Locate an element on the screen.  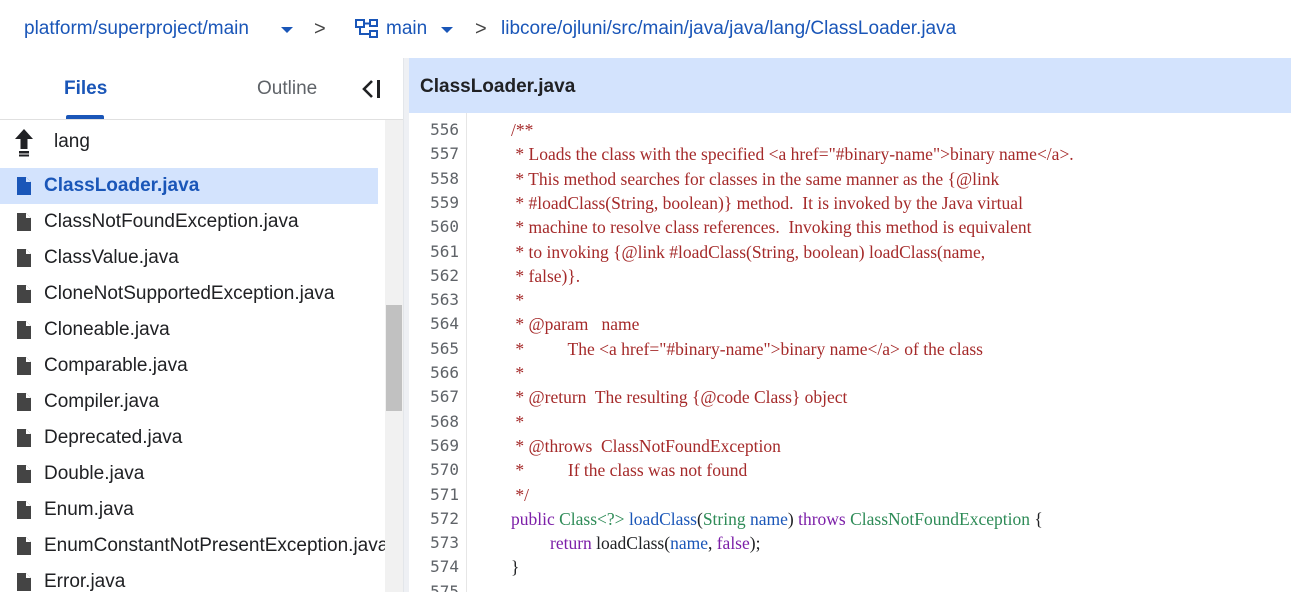
breadcrumb-project: platform/superproject/main is located at coordinates (136, 29).